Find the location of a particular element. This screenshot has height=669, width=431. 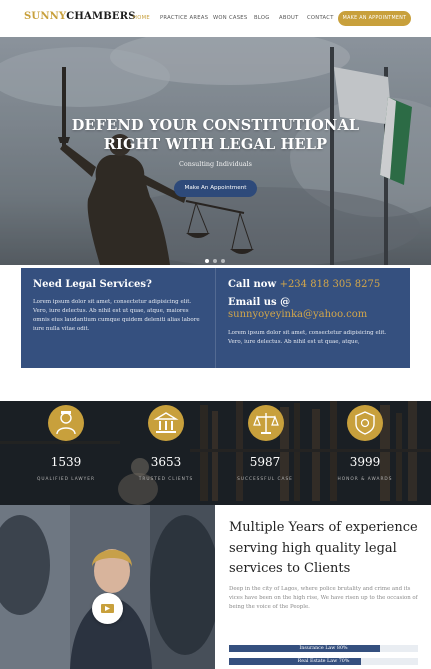

nav-contact: CONTACT is located at coordinates (320, 18).